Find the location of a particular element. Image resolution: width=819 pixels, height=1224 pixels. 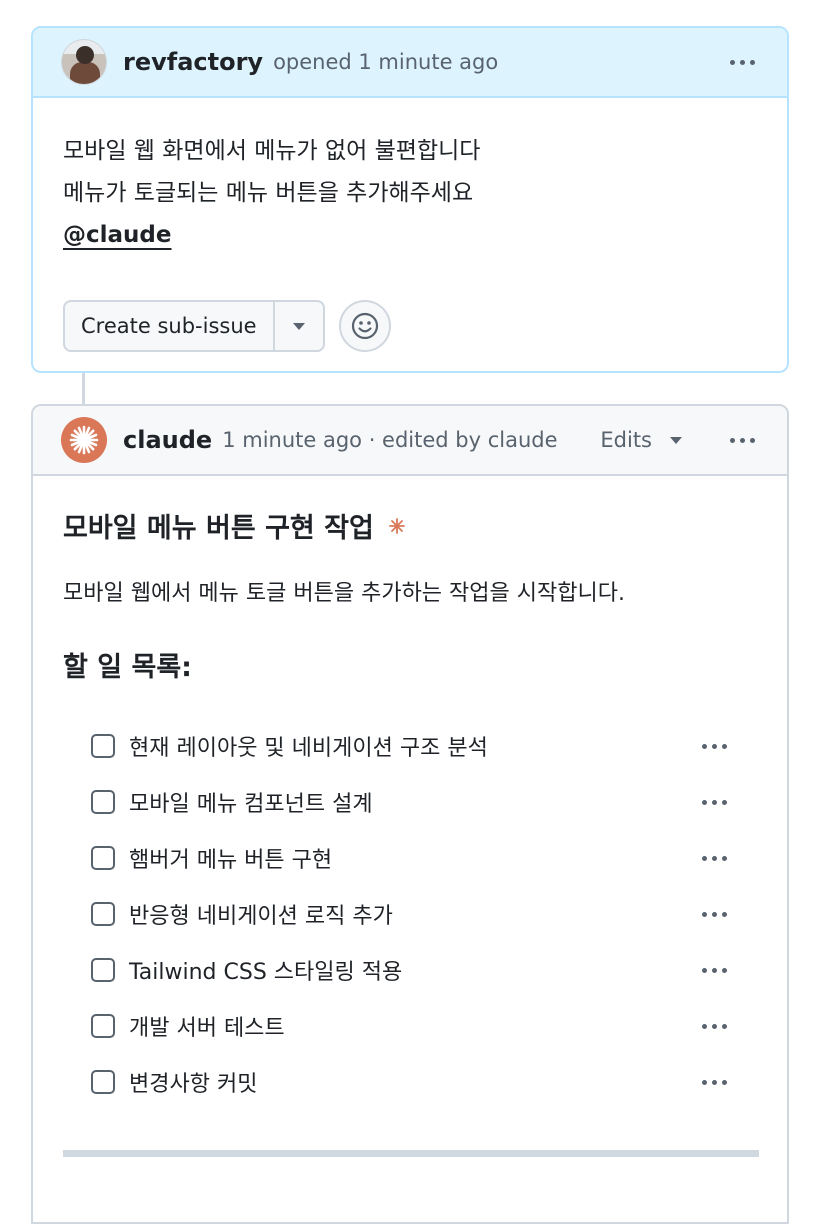

create-sub-issue-button: Create sub-issue is located at coordinates (170, 326).